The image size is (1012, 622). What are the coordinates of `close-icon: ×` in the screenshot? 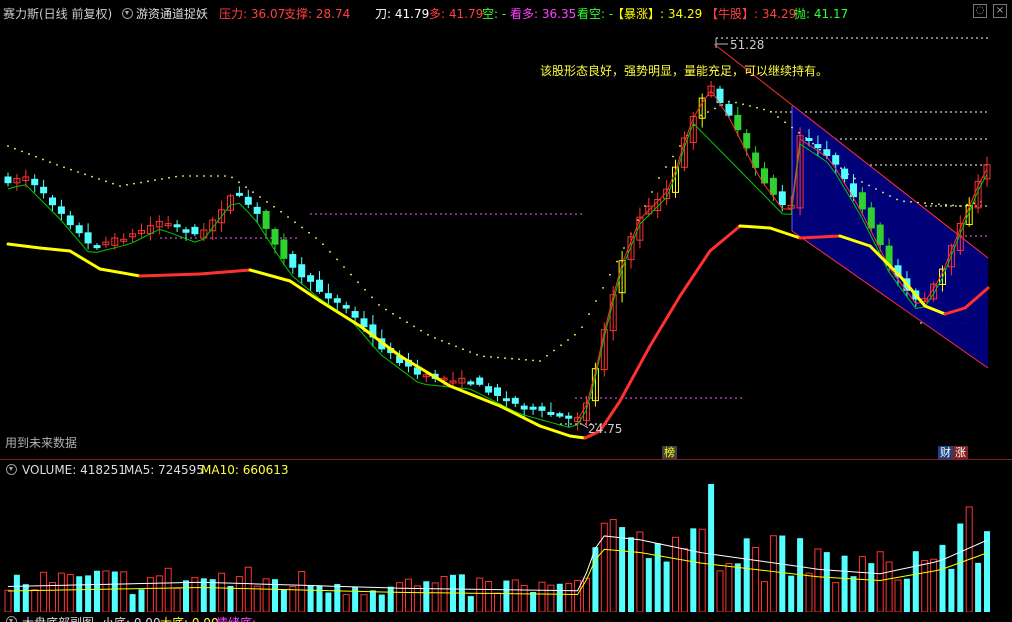 It's located at (1000, 11).